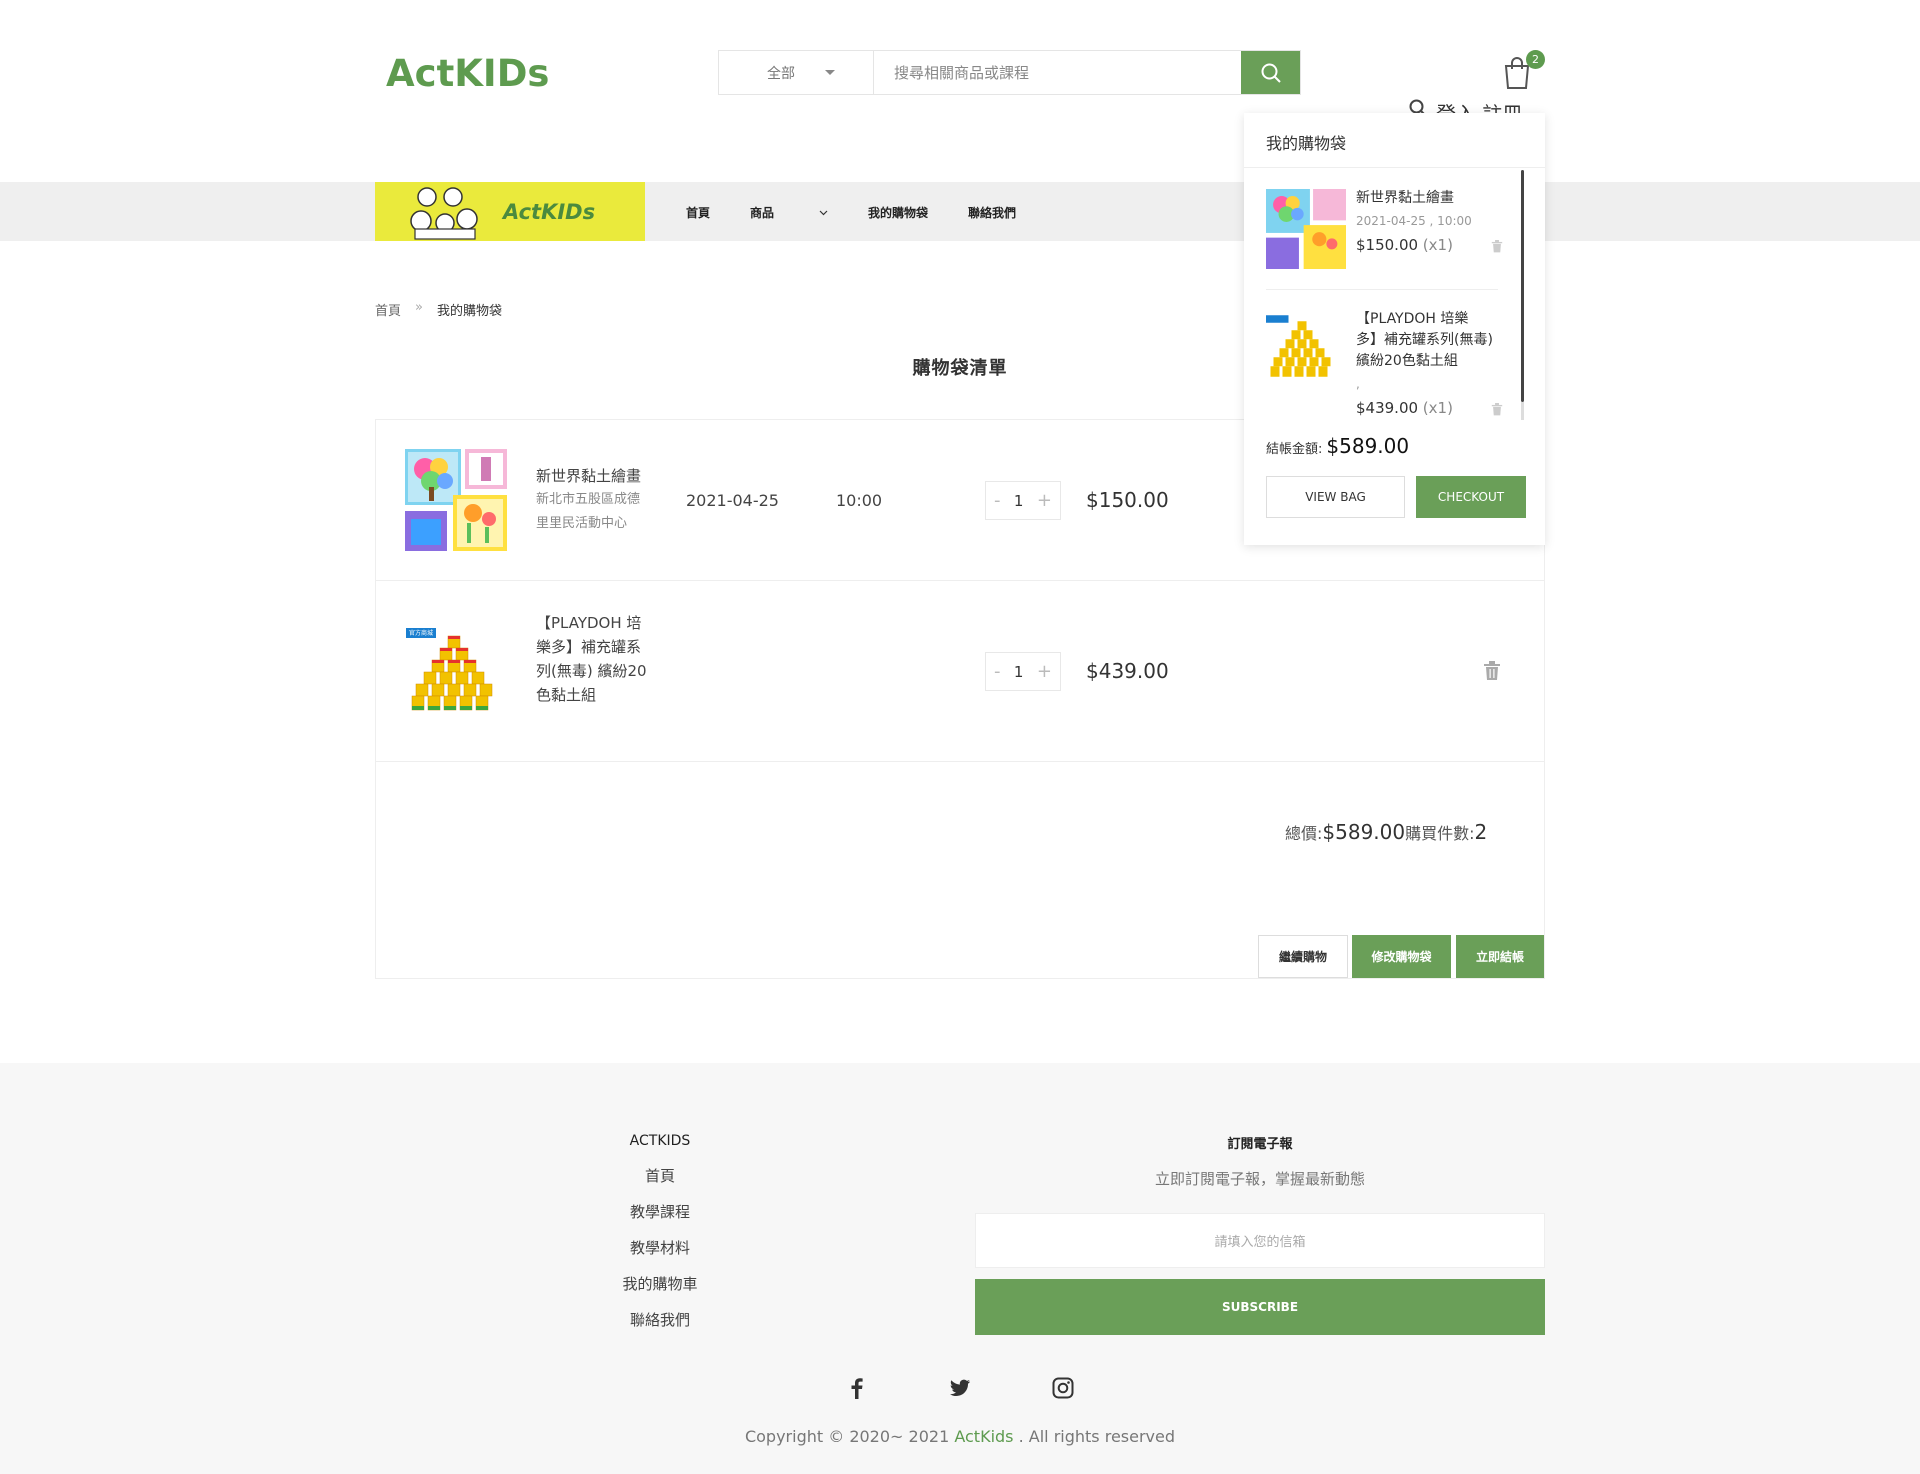 The image size is (1920, 1474). I want to click on mini-cart-scrollbar, so click(1522, 286).